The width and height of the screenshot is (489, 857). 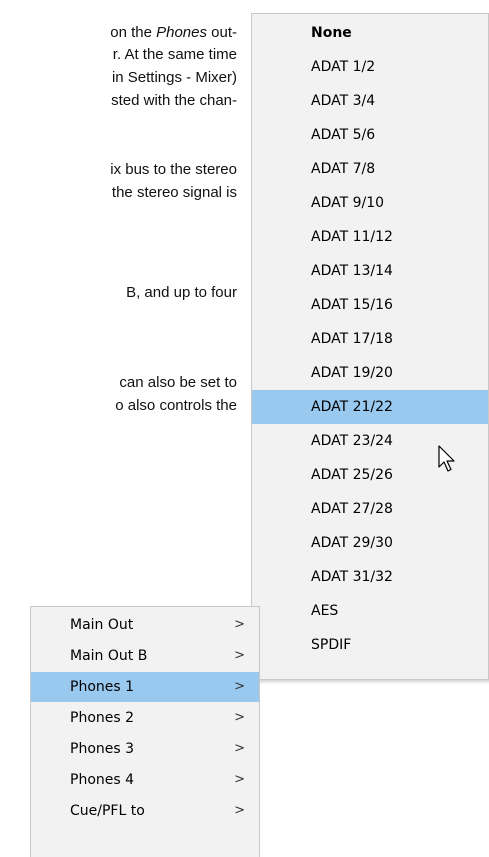 I want to click on submenu-item-spdif: SPDIF, so click(x=370, y=645).